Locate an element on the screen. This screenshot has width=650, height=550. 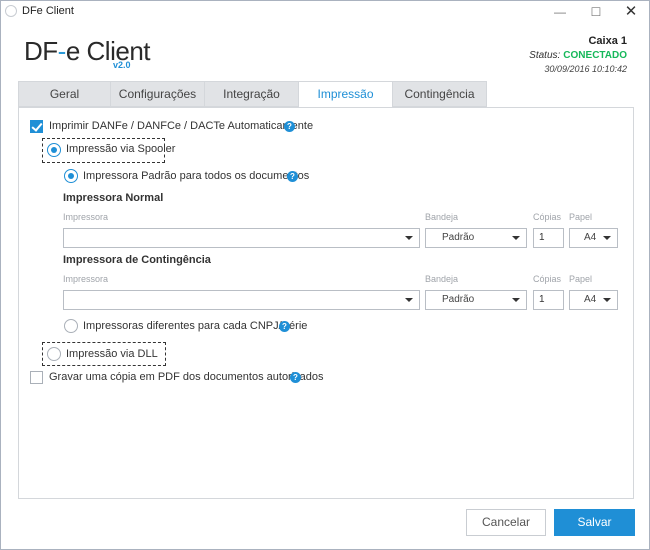
normal-paper-field-label: Papel is located at coordinates (581, 217).